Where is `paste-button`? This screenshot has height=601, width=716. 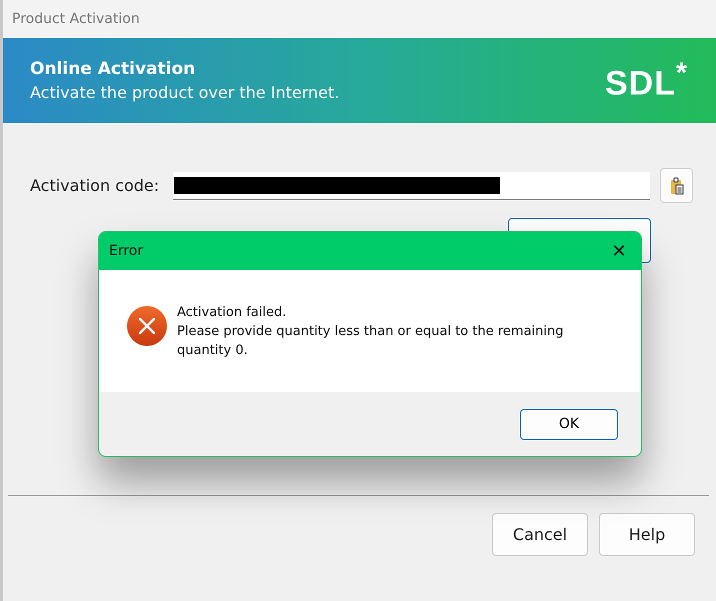
paste-button is located at coordinates (676, 185).